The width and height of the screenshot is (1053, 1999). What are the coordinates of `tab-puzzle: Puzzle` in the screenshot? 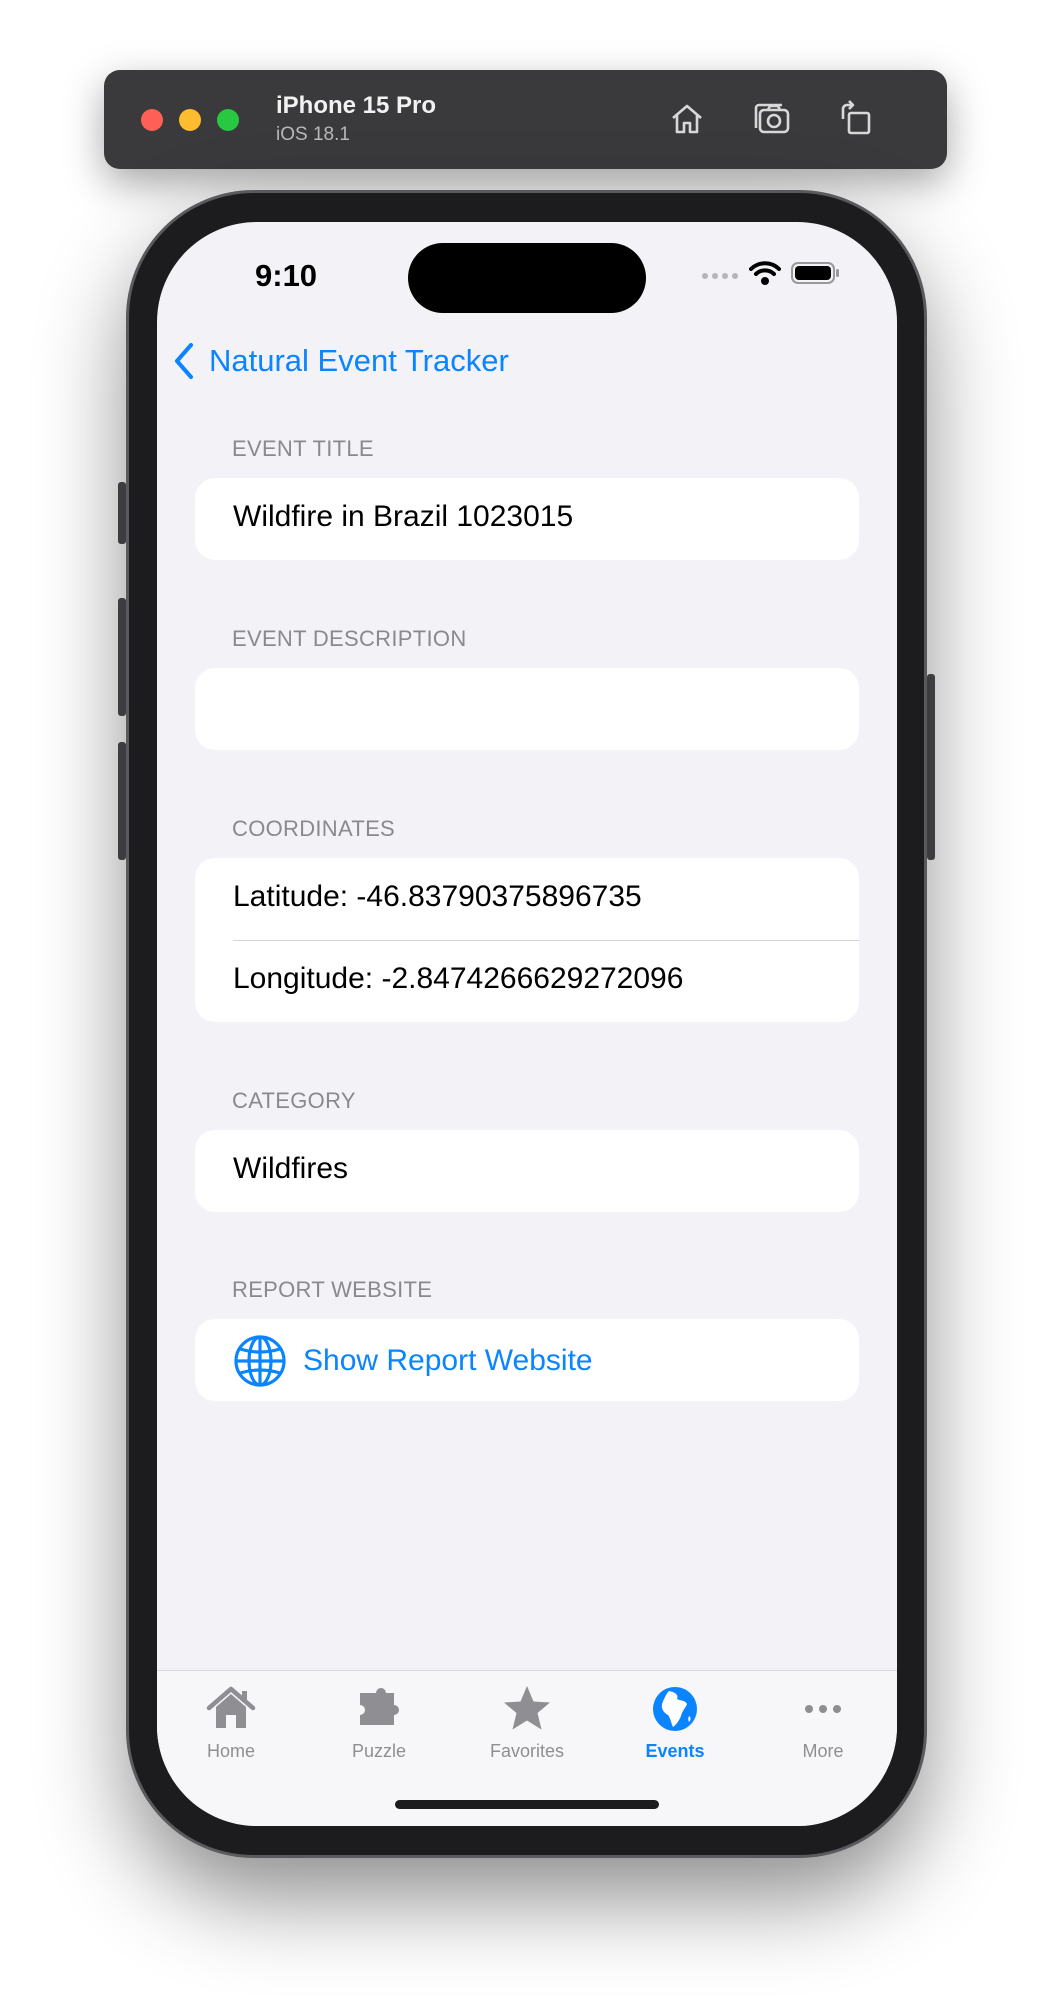 It's located at (379, 1722).